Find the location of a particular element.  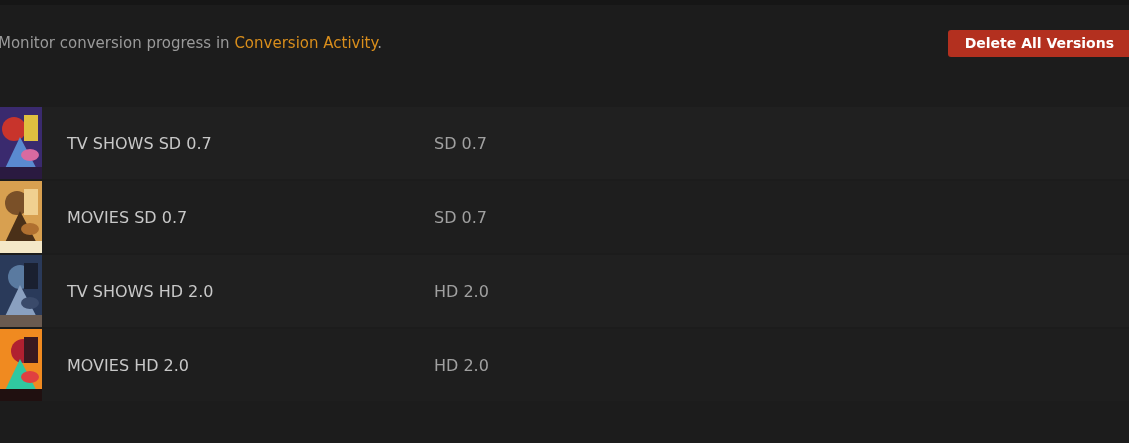

version-title: MOVIES SD 0.7 is located at coordinates (128, 217).